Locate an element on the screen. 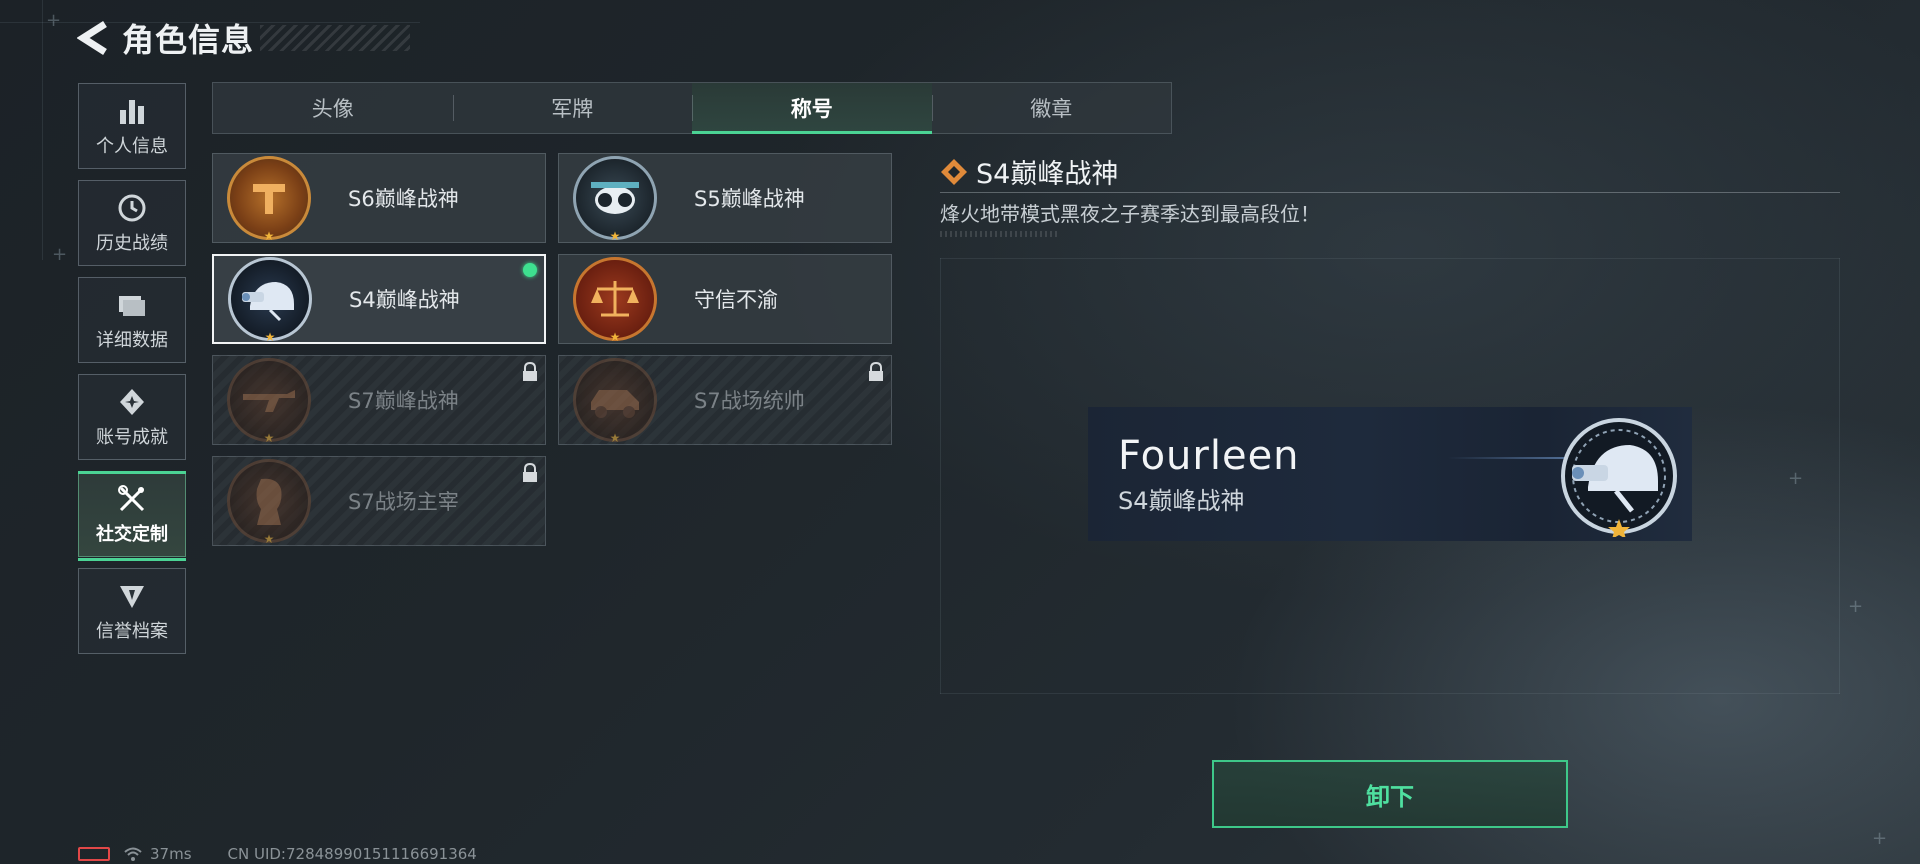 This screenshot has width=1920, height=864. user-uid: CN UID:7284899015111669136​4 is located at coordinates (352, 854).